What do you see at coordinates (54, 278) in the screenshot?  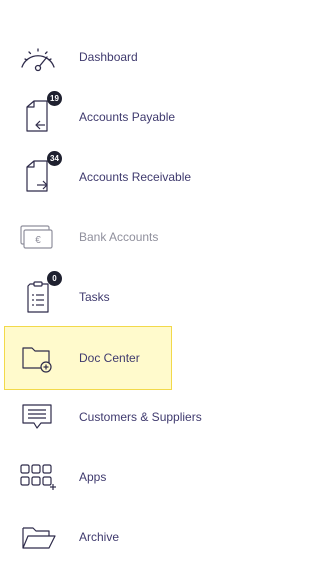 I see `count-badge: 0` at bounding box center [54, 278].